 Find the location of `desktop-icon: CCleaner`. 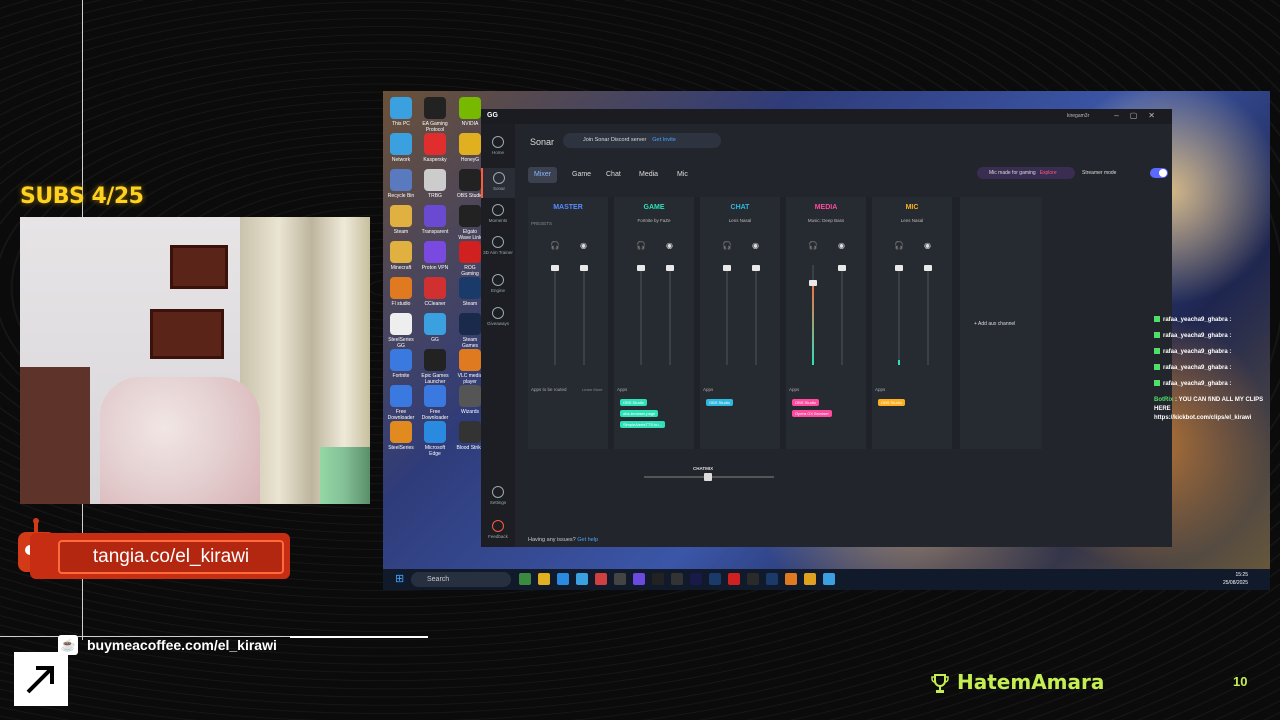

desktop-icon: CCleaner is located at coordinates (435, 292).